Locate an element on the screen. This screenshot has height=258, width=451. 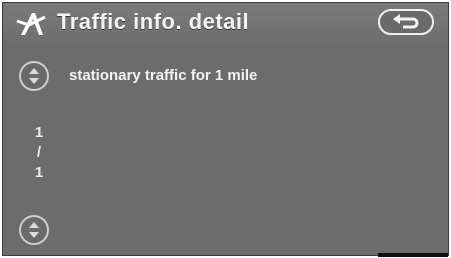
total-pages: 1 is located at coordinates (39, 172).